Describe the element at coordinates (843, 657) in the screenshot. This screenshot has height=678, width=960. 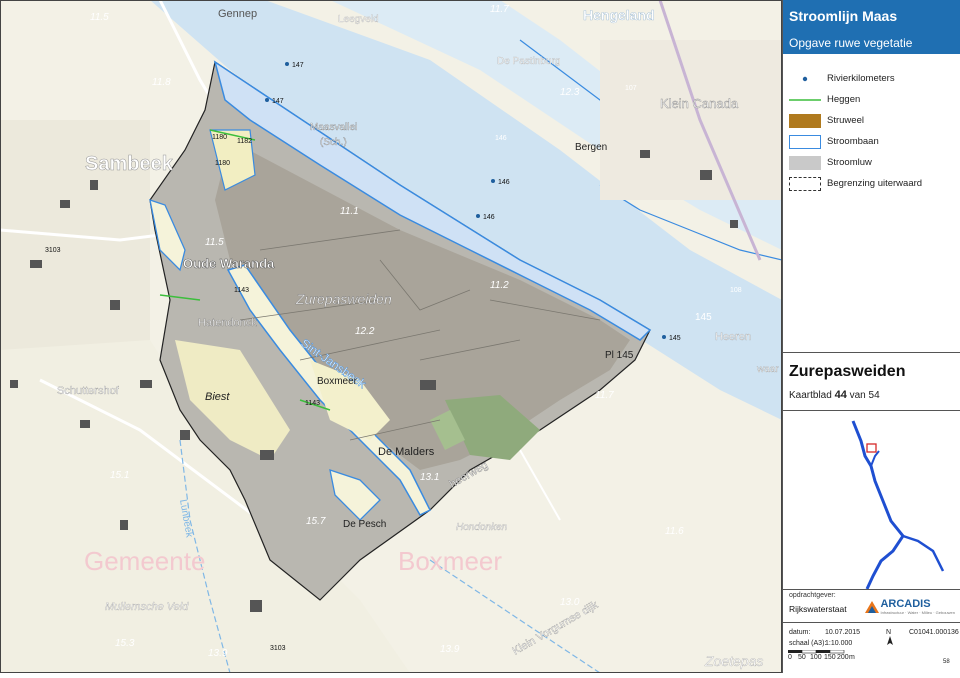
I see `scalebar-tick: 200` at that location.